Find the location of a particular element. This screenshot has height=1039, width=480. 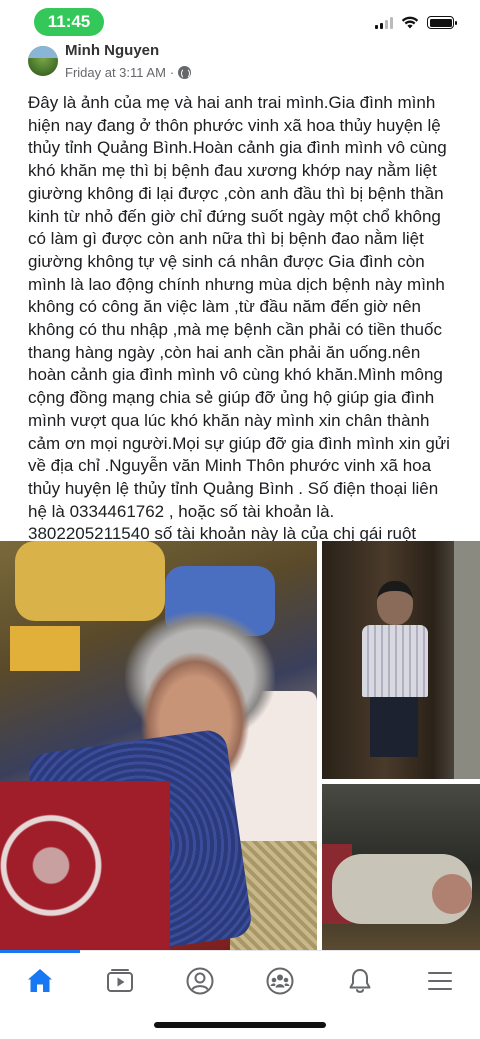

wifi-icon is located at coordinates (410, 22).